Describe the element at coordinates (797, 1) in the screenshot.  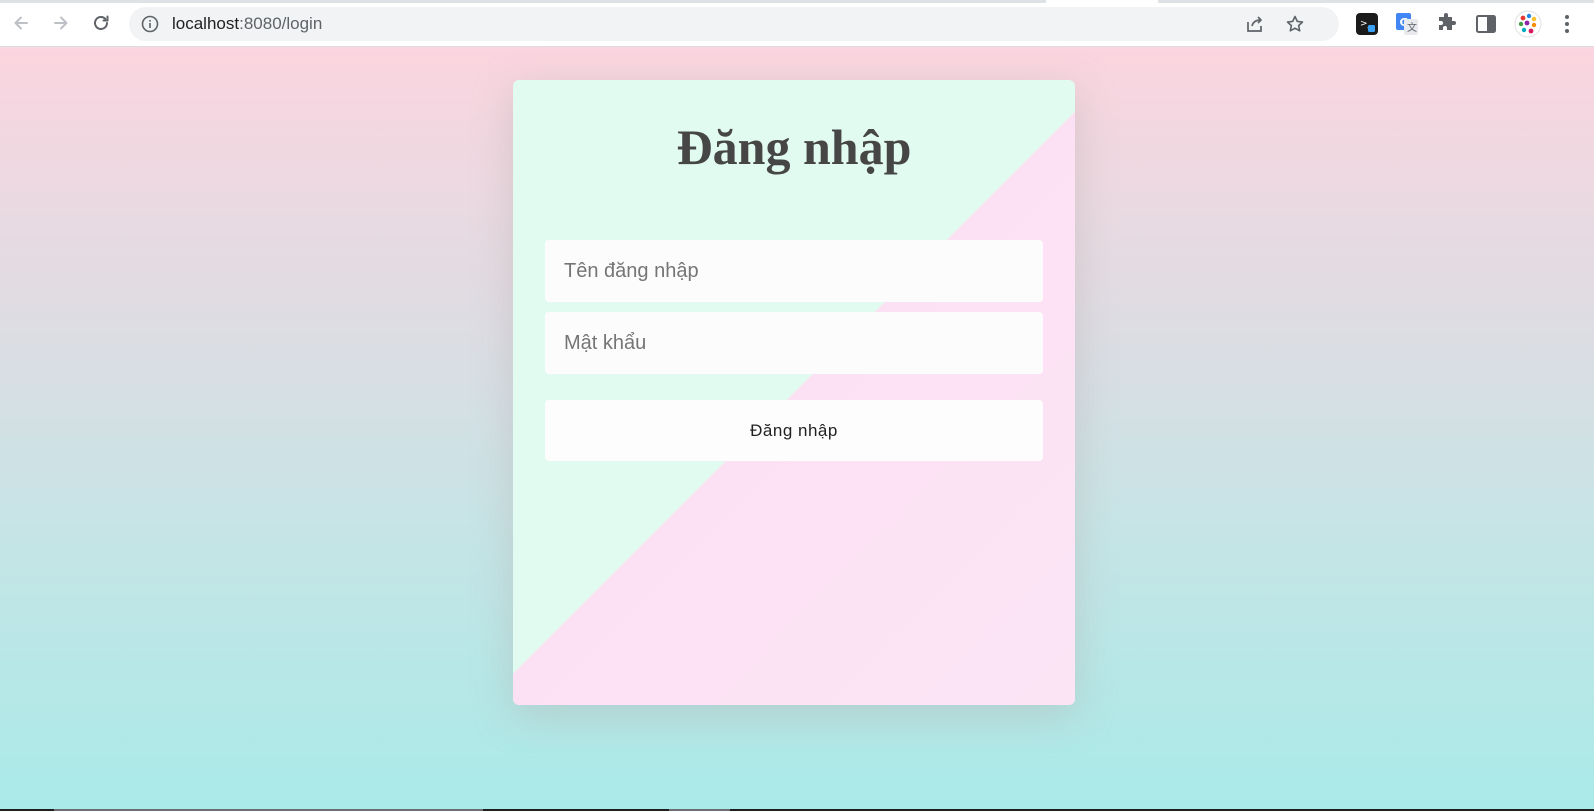
I see `tab-strip` at that location.